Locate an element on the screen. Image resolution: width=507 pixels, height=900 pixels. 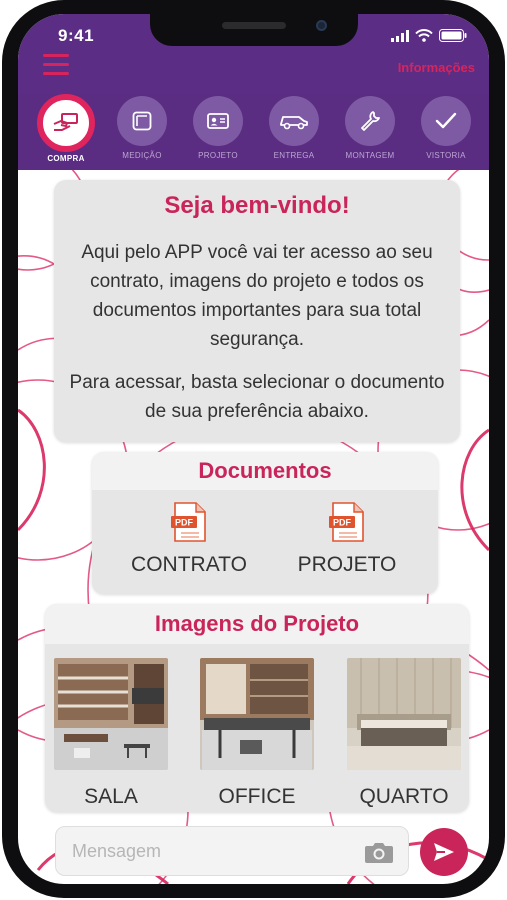
step-entrega: ENTREGA is located at coordinates (294, 127).